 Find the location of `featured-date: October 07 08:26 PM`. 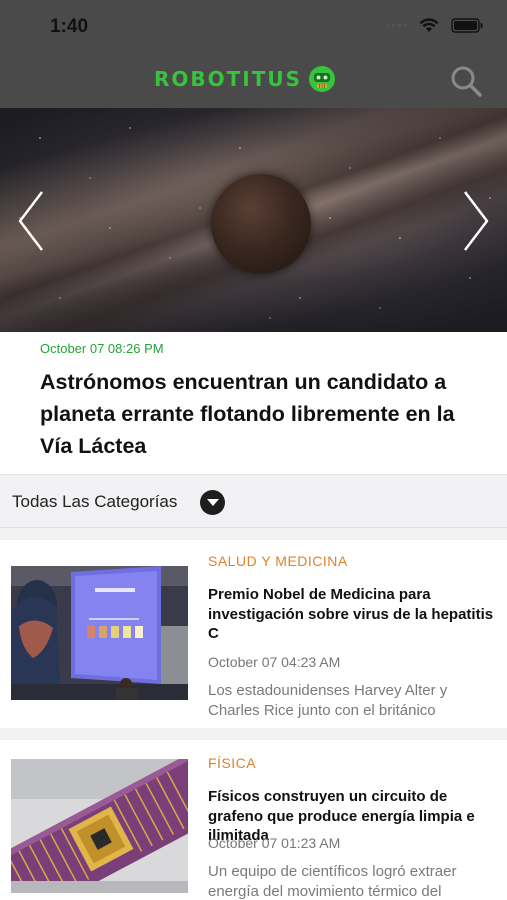

featured-date: October 07 08:26 PM is located at coordinates (102, 348).